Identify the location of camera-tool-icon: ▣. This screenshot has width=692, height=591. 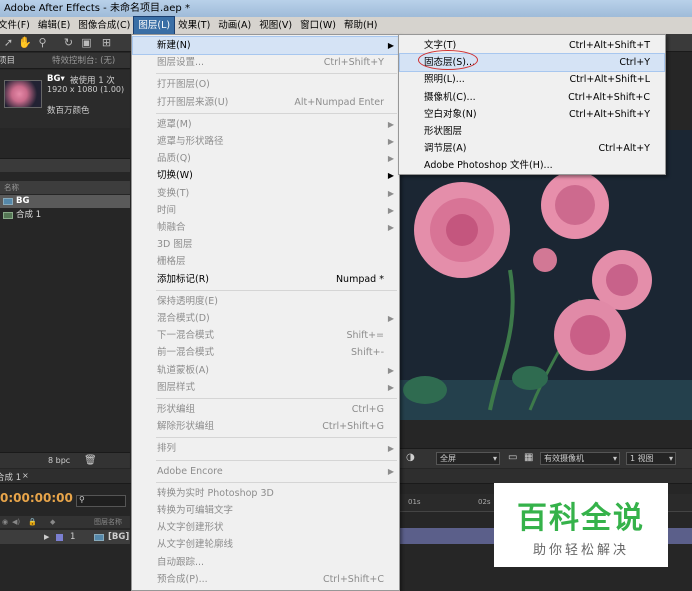
(86, 42).